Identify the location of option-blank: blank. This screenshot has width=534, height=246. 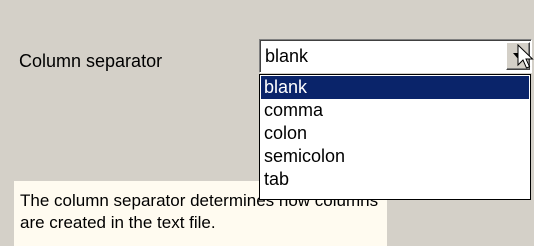
(395, 87).